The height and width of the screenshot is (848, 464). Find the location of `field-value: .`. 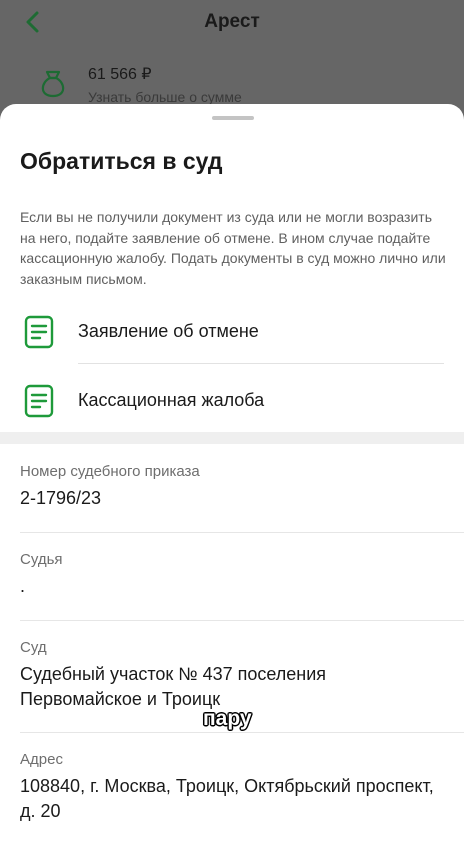

field-value: . is located at coordinates (23, 586).